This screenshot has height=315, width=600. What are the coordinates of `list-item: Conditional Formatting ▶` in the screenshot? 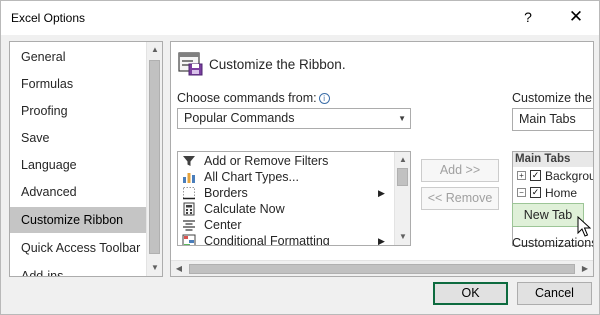 It's located at (286, 239).